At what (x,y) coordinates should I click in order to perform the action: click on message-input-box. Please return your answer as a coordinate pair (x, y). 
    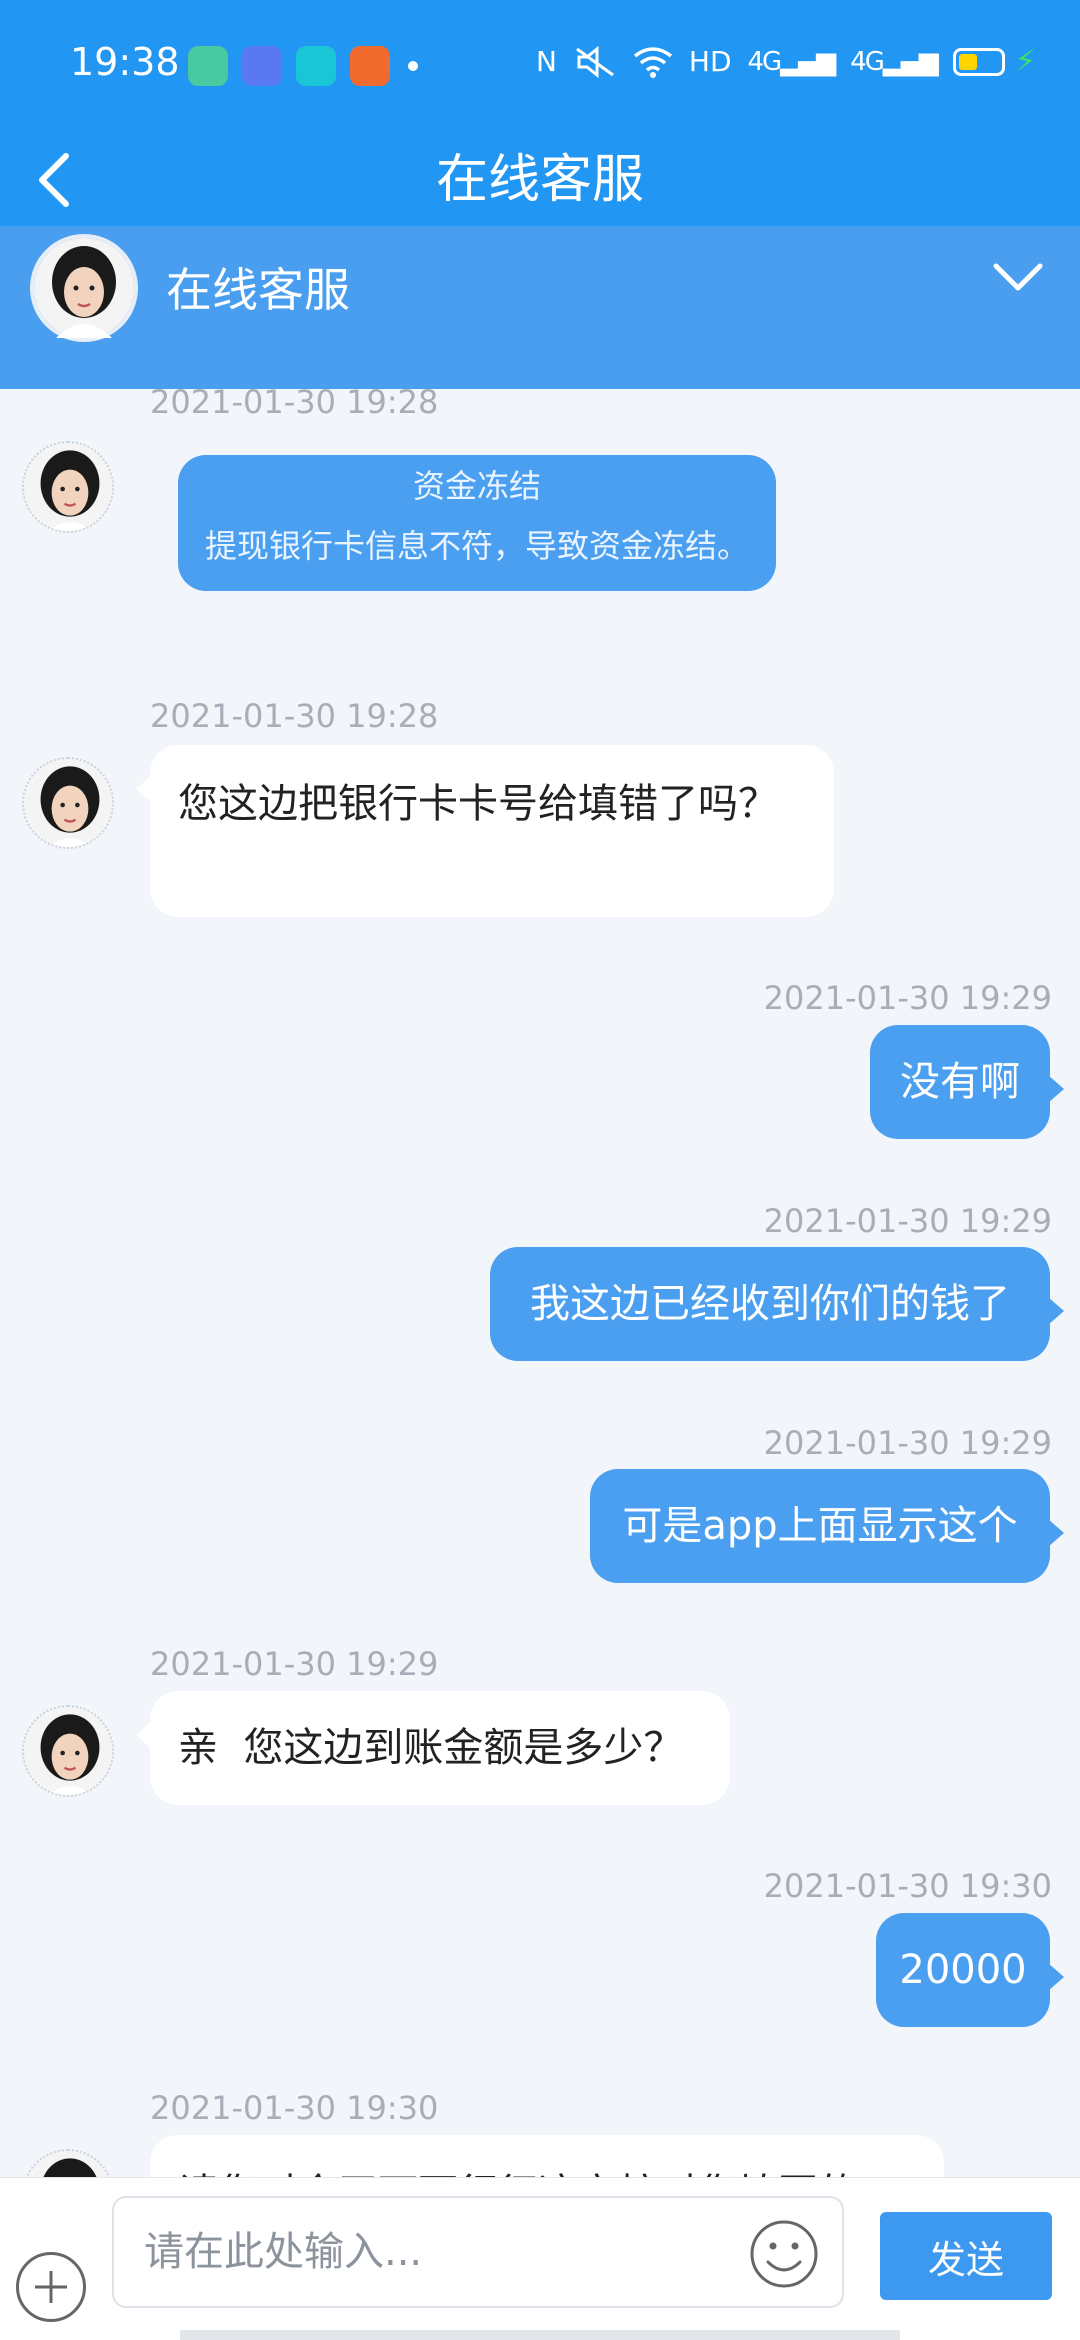
    Looking at the image, I should click on (478, 2252).